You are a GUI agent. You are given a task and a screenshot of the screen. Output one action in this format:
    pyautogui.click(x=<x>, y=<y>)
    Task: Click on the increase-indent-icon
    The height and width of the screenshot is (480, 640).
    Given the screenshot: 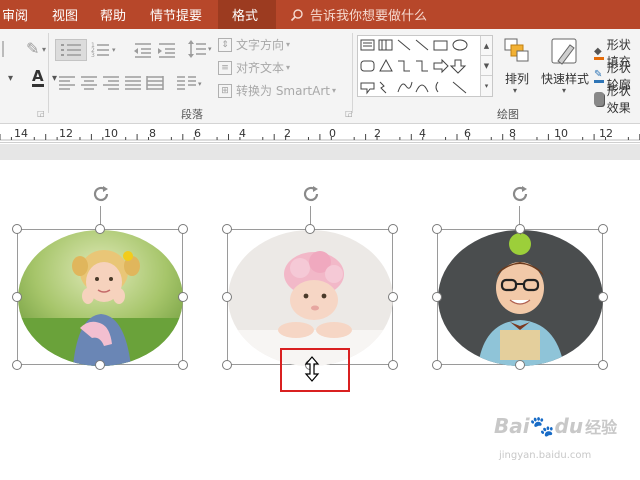 What is the action you would take?
    pyautogui.click(x=166, y=50)
    